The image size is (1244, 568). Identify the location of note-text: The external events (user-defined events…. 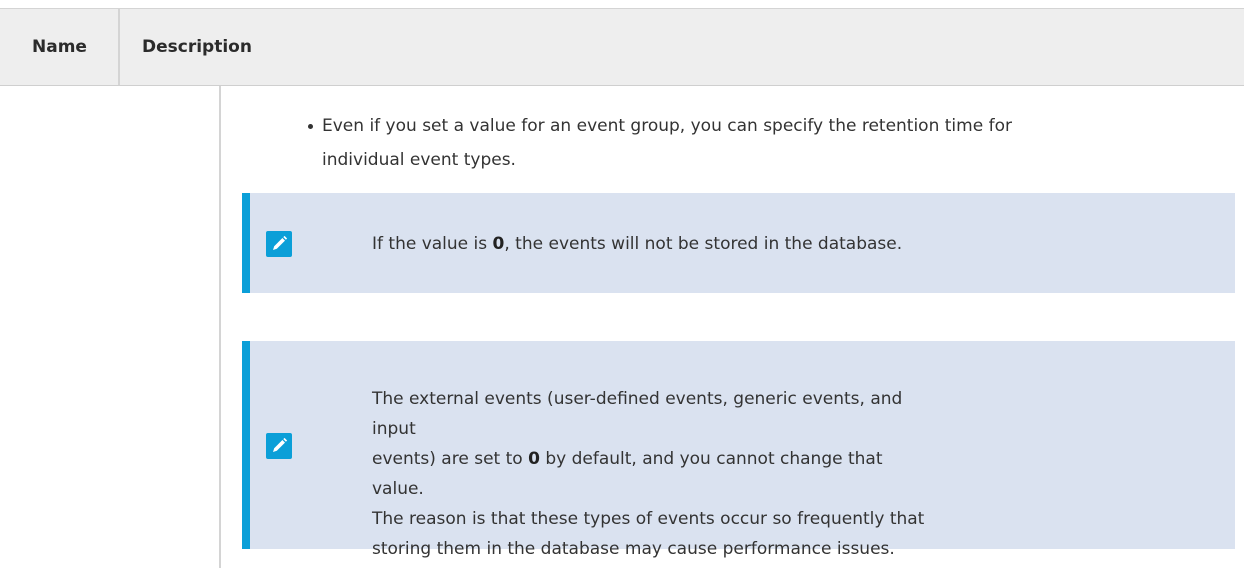
(652, 474).